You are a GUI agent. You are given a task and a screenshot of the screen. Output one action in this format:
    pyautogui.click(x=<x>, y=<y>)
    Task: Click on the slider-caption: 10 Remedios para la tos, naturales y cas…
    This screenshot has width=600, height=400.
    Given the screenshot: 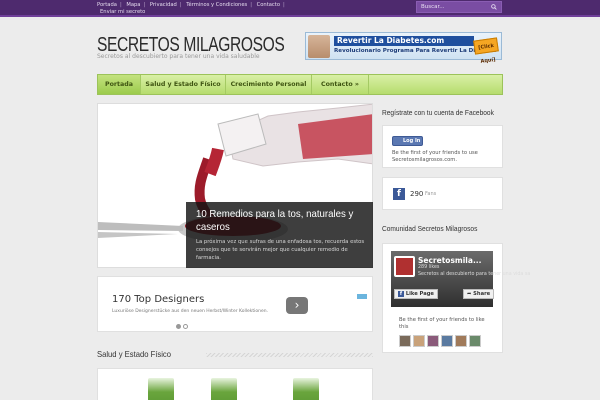 What is the action you would take?
    pyautogui.click(x=279, y=235)
    